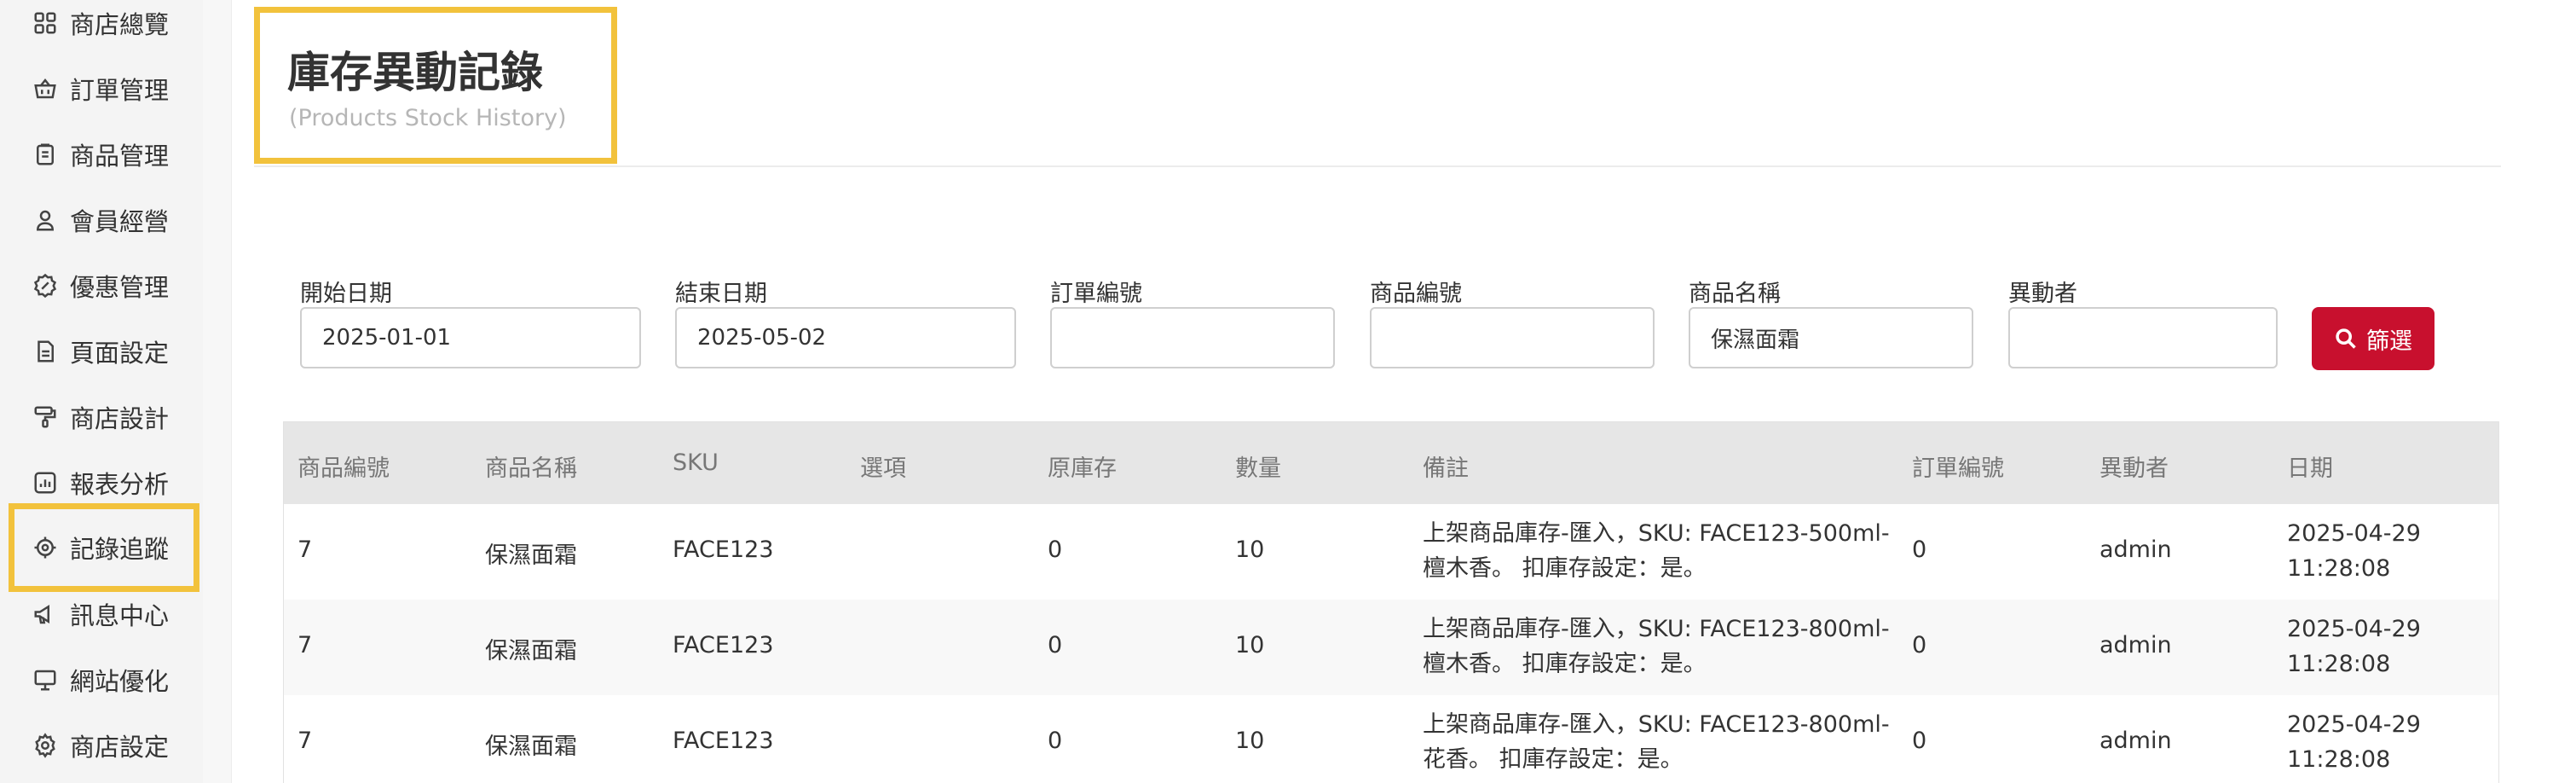 The width and height of the screenshot is (2576, 783). Describe the element at coordinates (721, 294) in the screenshot. I see `end-date-label: 結束日期` at that location.